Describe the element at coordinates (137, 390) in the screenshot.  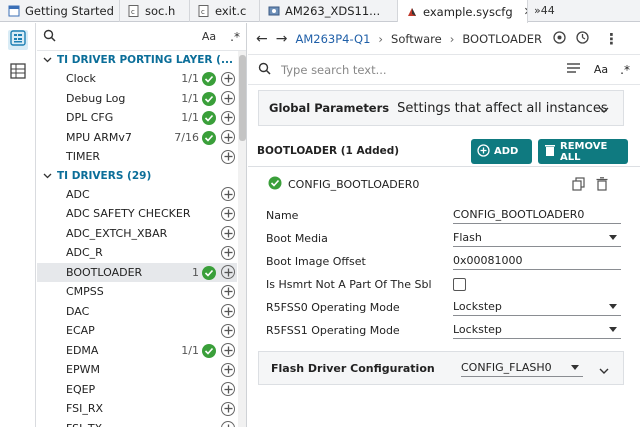
I see `module-item-eqep: EQEP` at that location.